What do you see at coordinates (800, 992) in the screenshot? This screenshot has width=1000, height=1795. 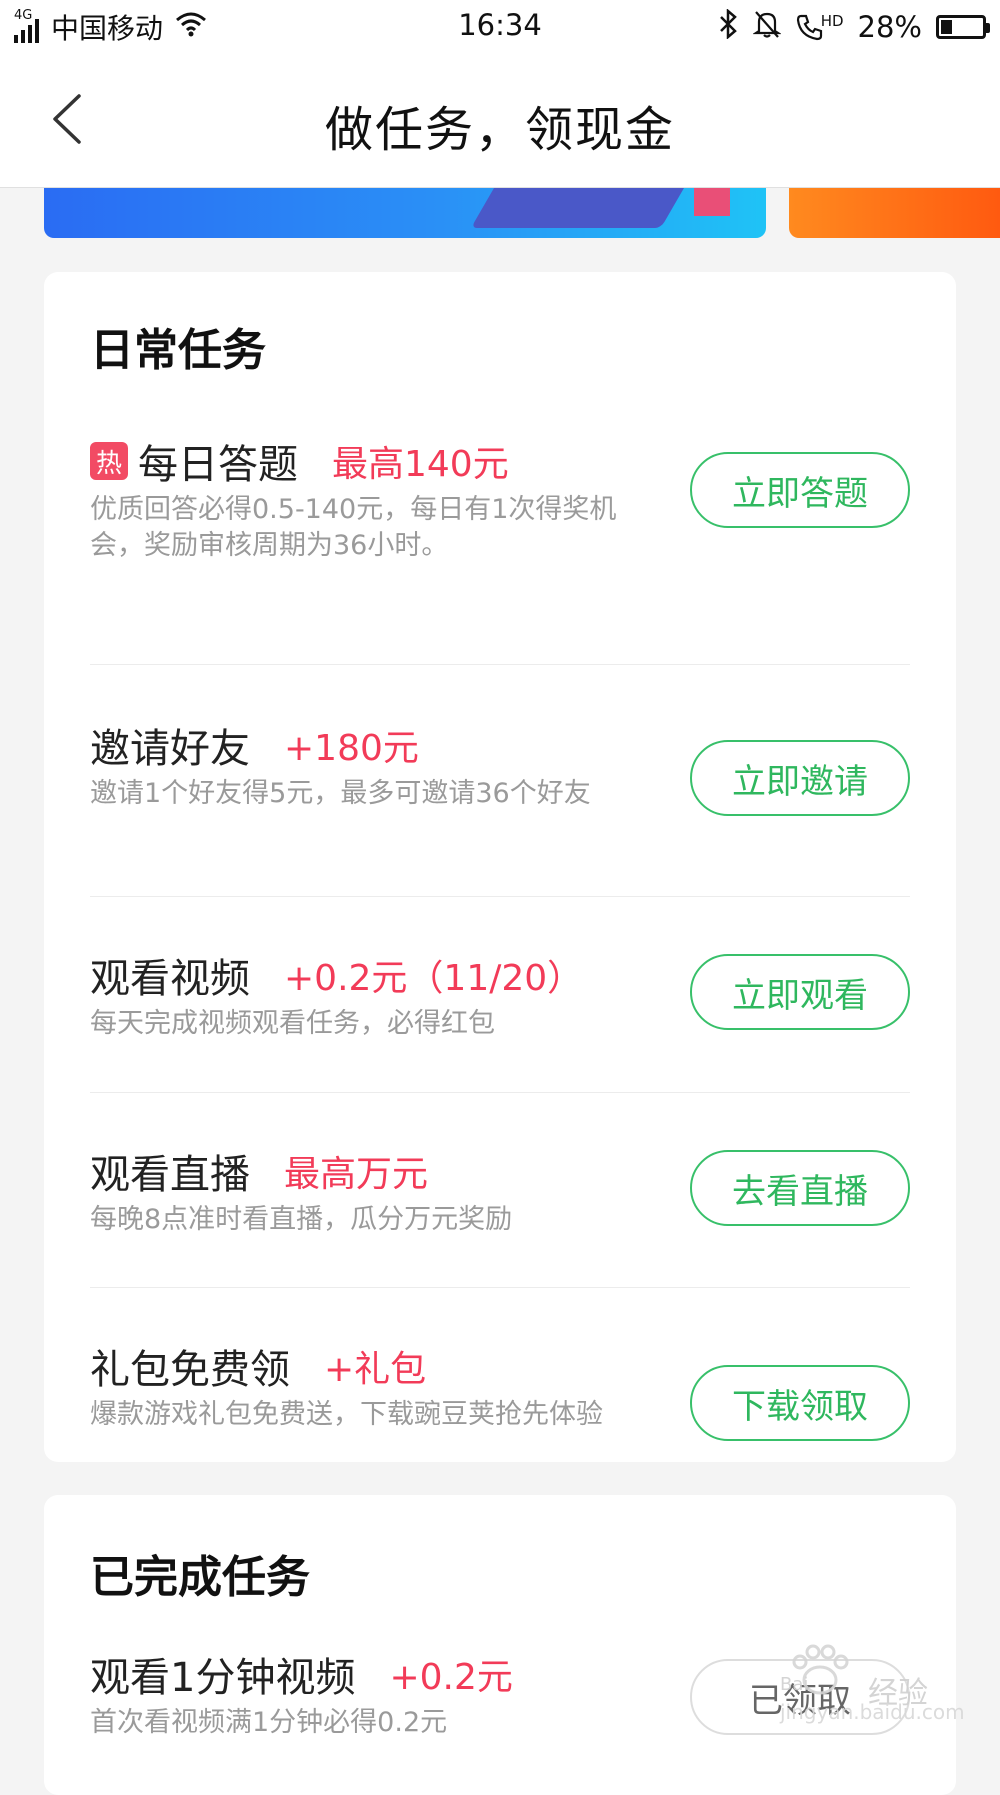 I see `watch-now-button: 立即观看` at bounding box center [800, 992].